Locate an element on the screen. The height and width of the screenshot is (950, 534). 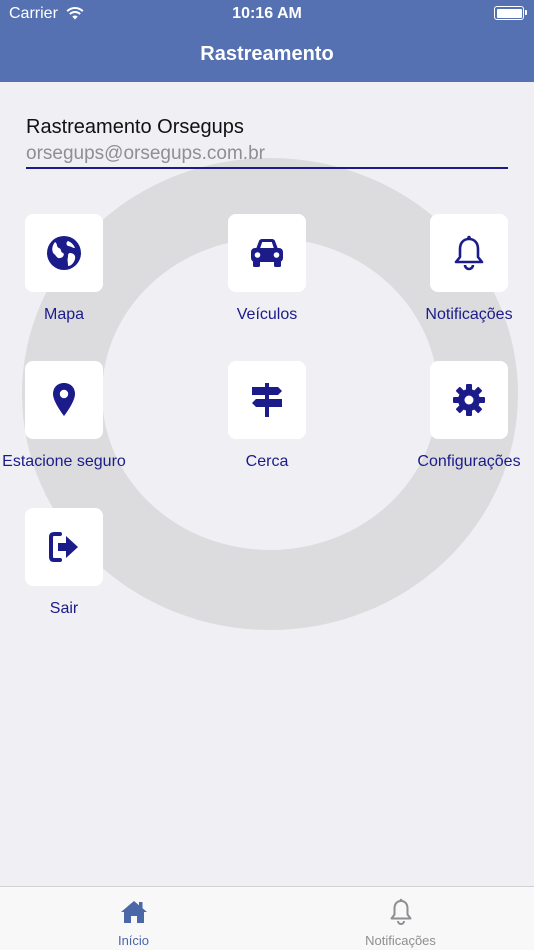
tab-inicio: Início is located at coordinates (133, 918).